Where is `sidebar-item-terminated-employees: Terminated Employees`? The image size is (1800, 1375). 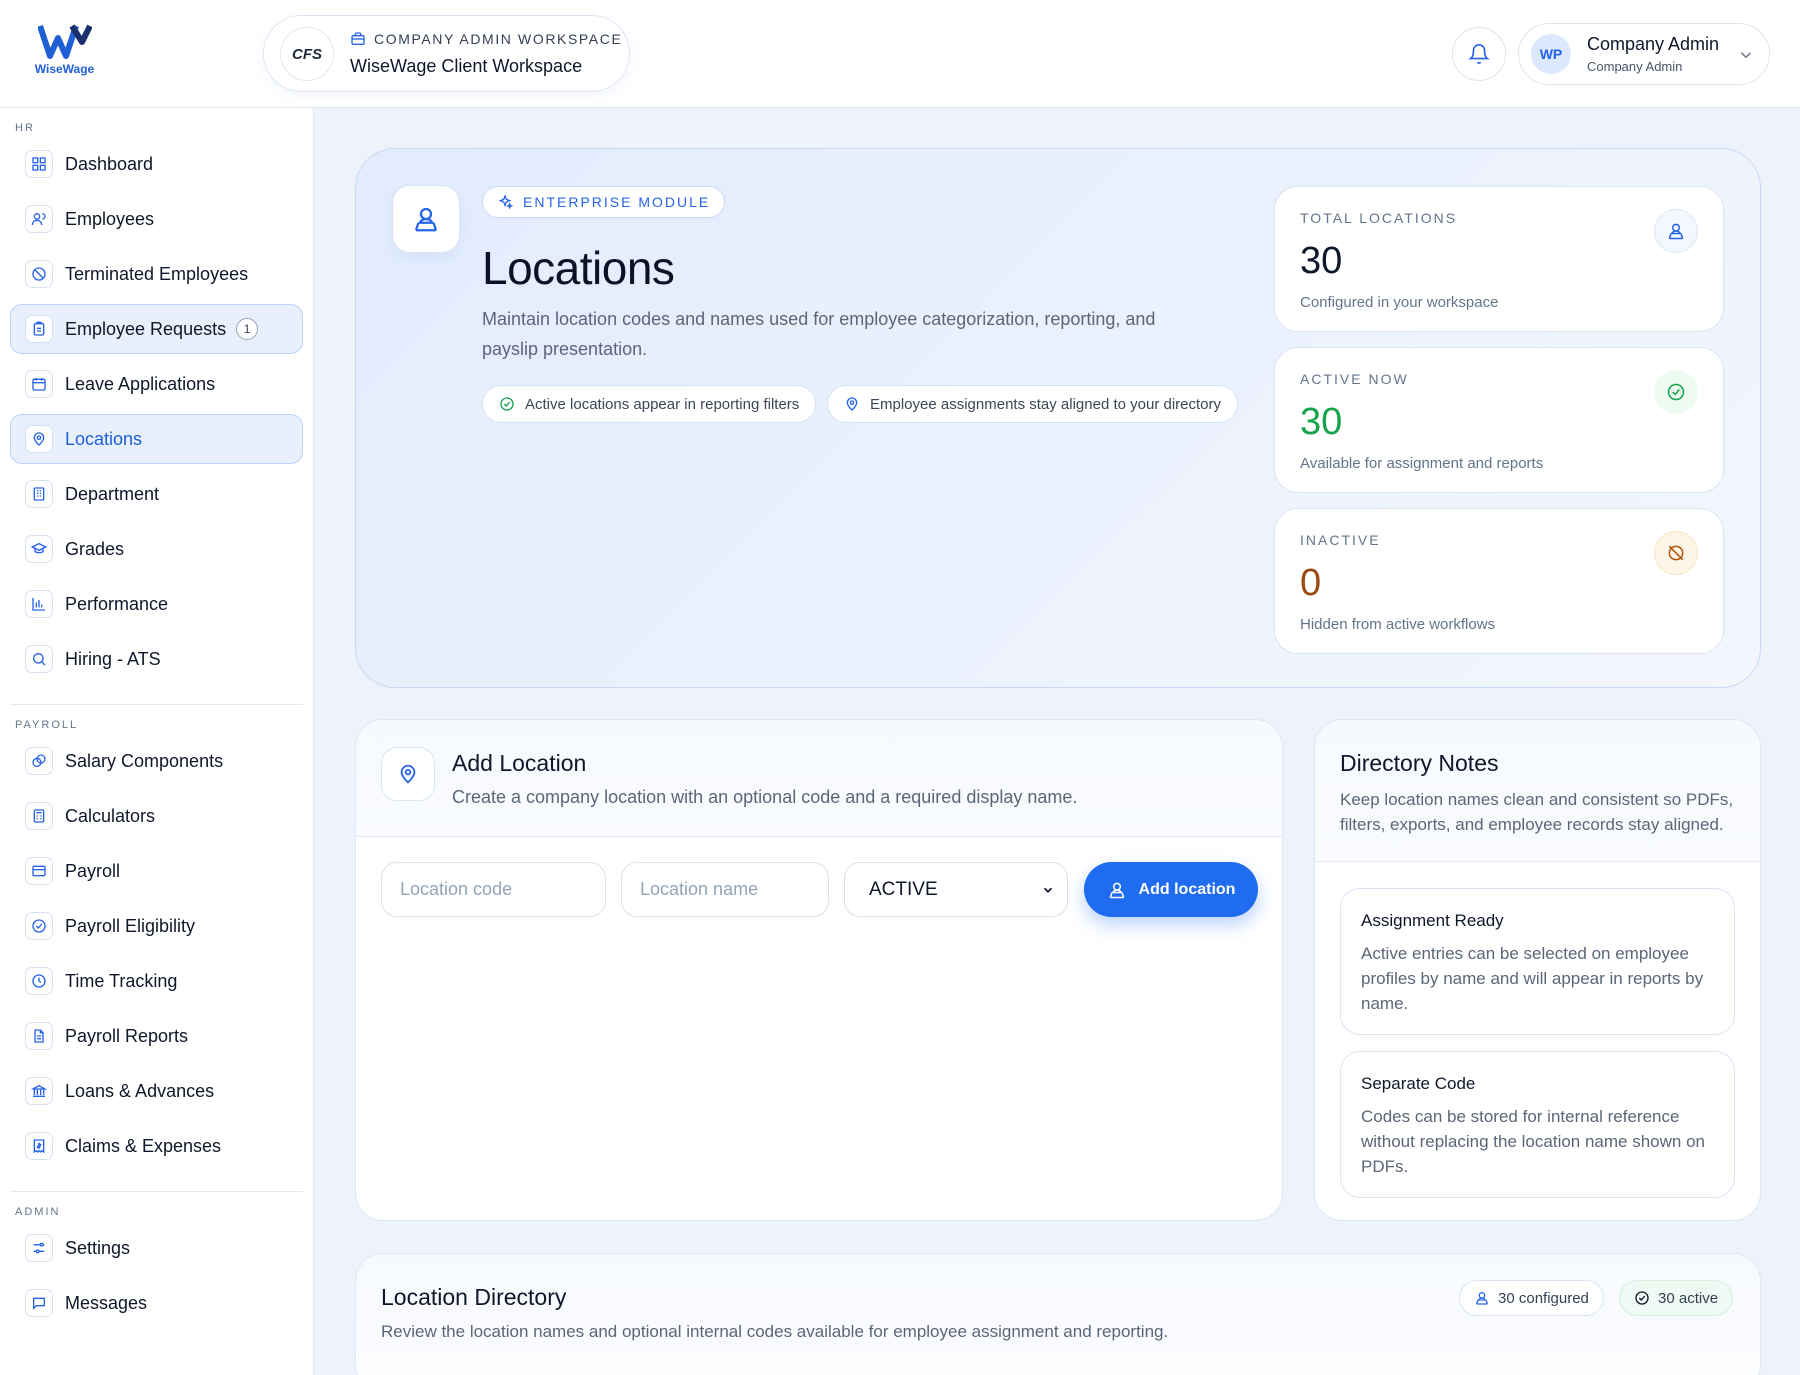 sidebar-item-terminated-employees: Terminated Employees is located at coordinates (156, 274).